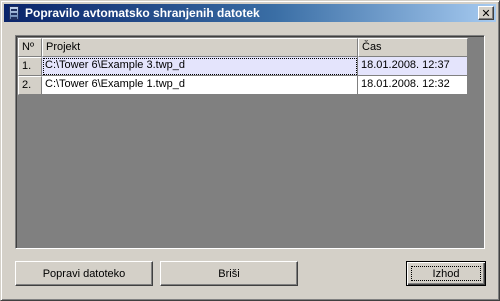 The image size is (500, 301). I want to click on column-header-number: Nº, so click(30, 47).